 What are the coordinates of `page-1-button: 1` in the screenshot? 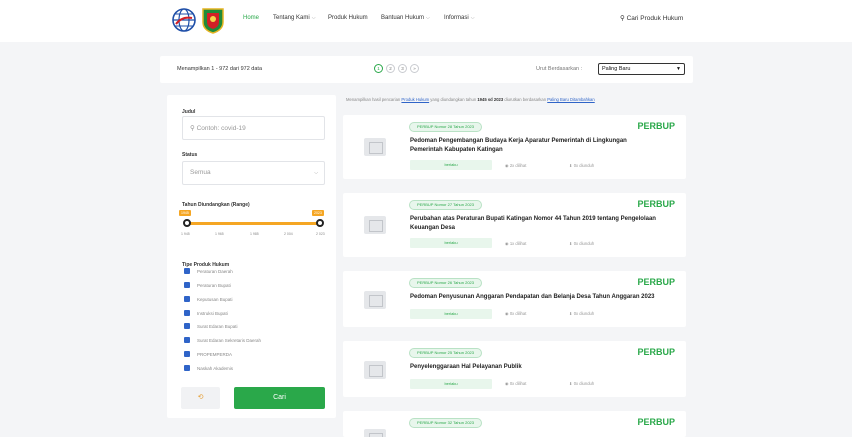 It's located at (378, 68).